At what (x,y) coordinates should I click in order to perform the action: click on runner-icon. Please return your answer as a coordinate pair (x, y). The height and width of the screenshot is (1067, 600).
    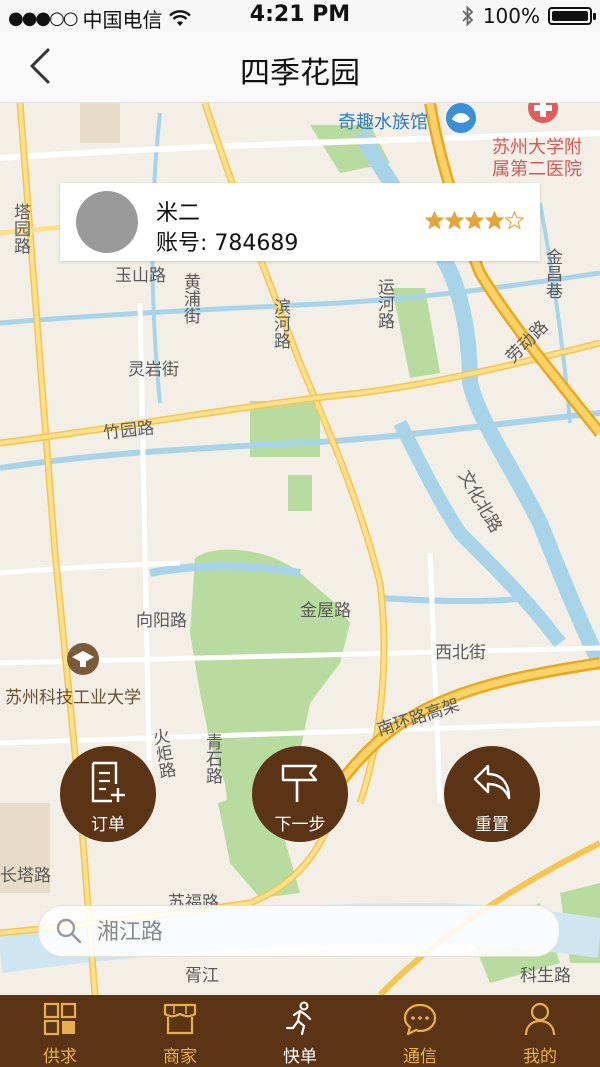
    Looking at the image, I should click on (298, 1018).